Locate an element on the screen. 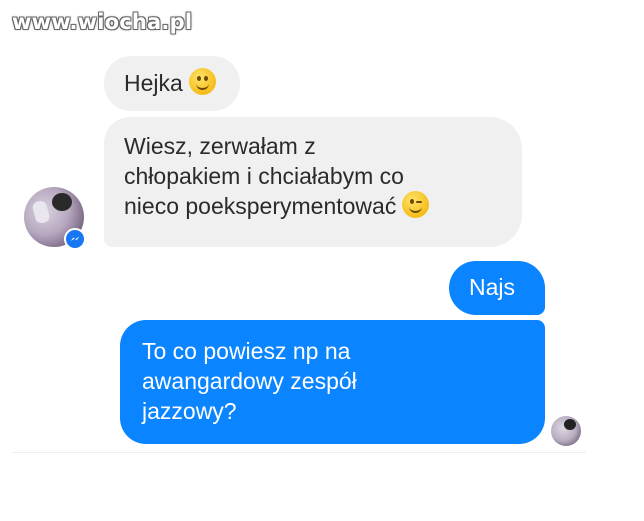  message-line: awangardowy zespół is located at coordinates (249, 381).